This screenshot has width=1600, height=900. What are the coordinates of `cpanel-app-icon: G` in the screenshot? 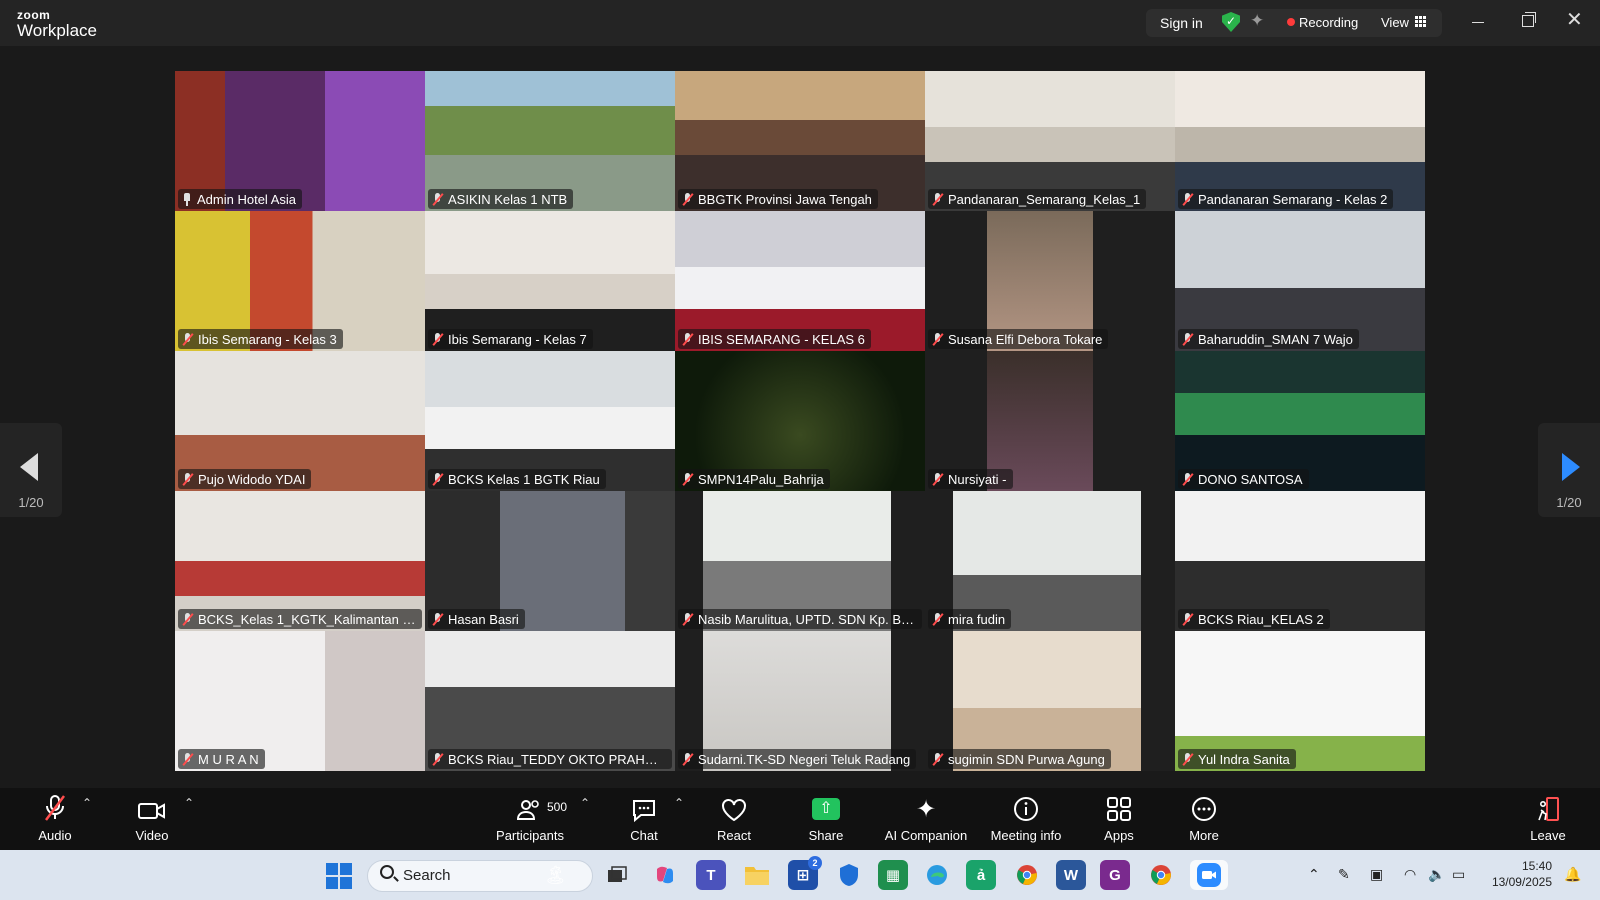 It's located at (1115, 875).